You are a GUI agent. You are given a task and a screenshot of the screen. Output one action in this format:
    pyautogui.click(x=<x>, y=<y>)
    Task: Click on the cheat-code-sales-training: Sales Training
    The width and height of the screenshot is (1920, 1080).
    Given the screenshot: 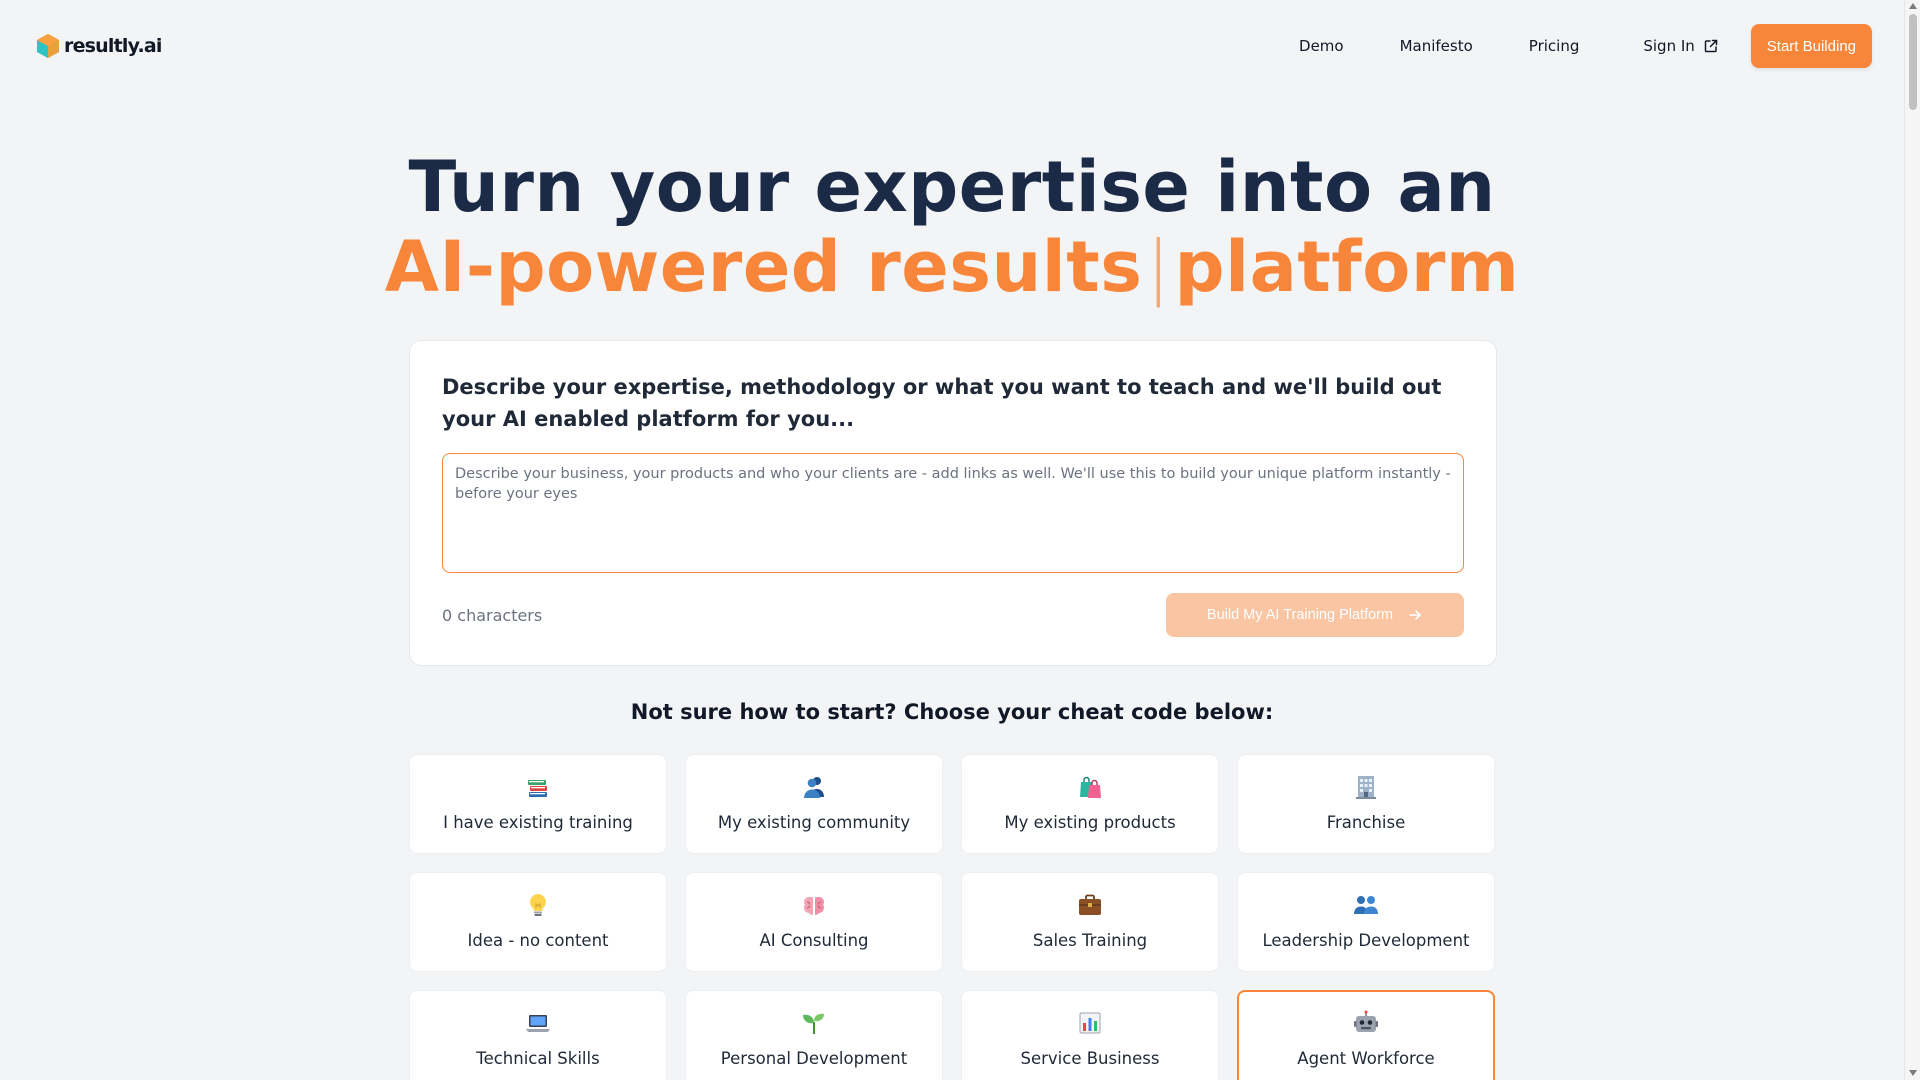 What is the action you would take?
    pyautogui.click(x=1090, y=922)
    